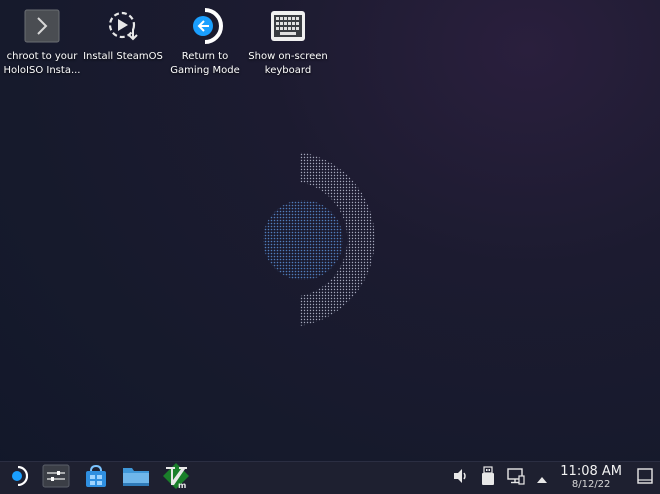 Image resolution: width=660 pixels, height=494 pixels. I want to click on network-icon, so click(516, 478).